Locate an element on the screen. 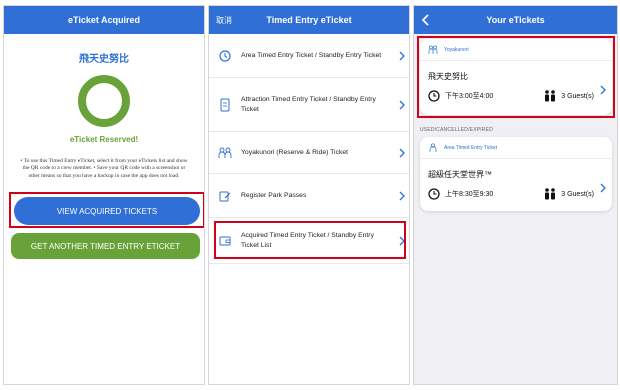  pass-icon is located at coordinates (225, 196).